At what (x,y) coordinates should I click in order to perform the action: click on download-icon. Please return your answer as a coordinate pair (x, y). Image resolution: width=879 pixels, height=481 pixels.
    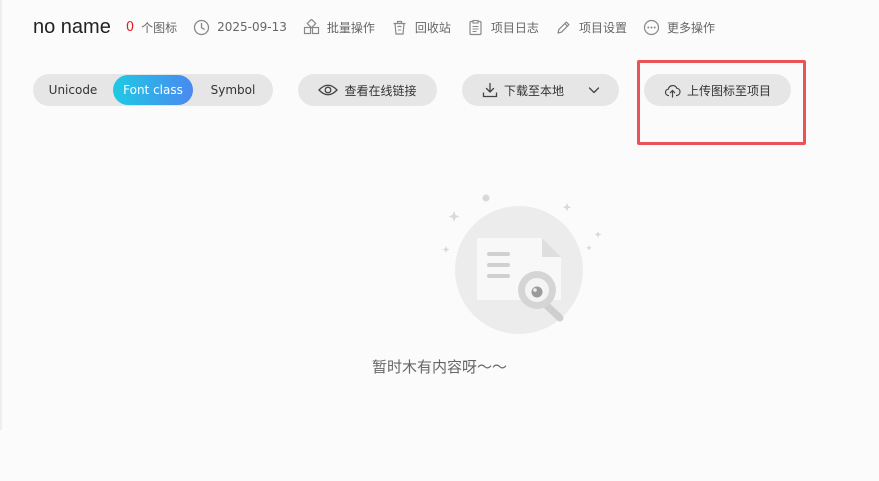
    Looking at the image, I should click on (490, 90).